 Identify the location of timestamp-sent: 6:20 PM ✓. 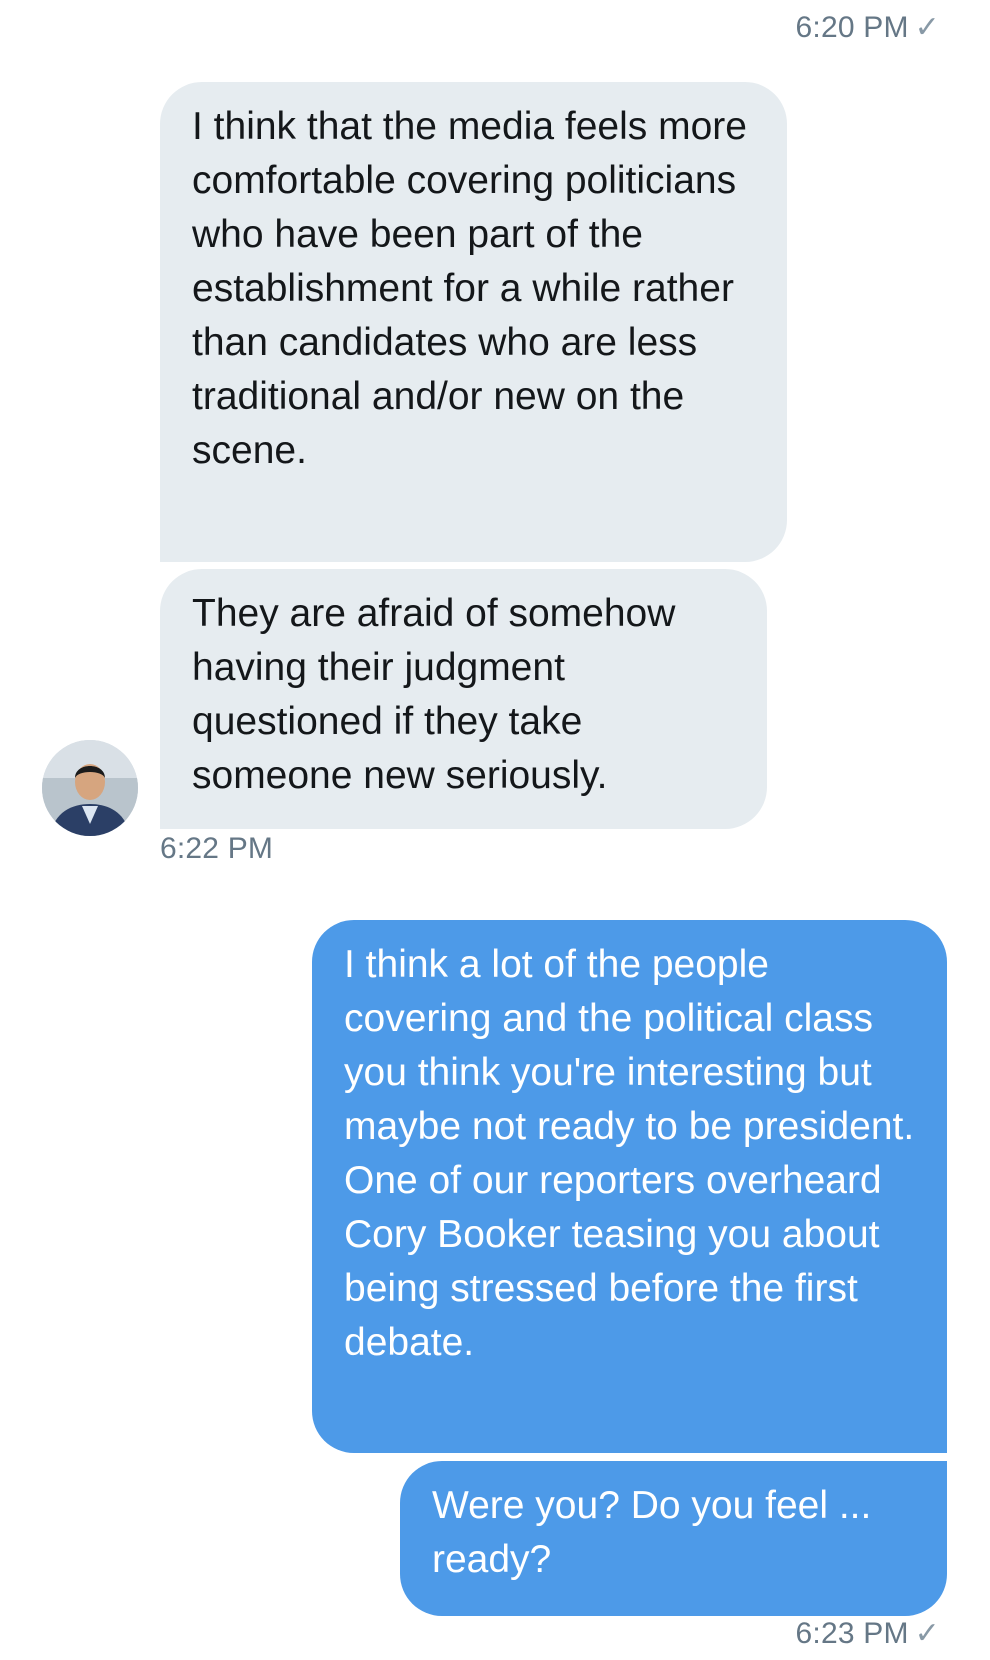
(868, 27).